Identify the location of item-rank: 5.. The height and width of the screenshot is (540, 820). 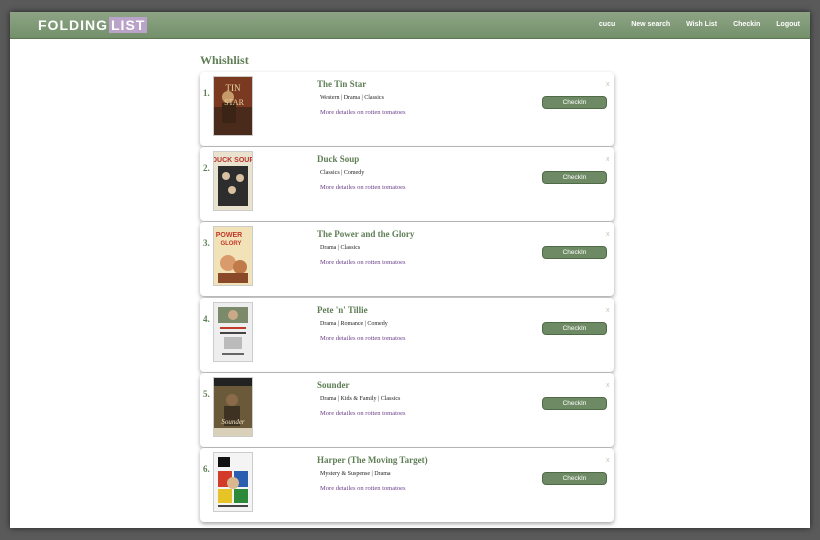
(206, 393).